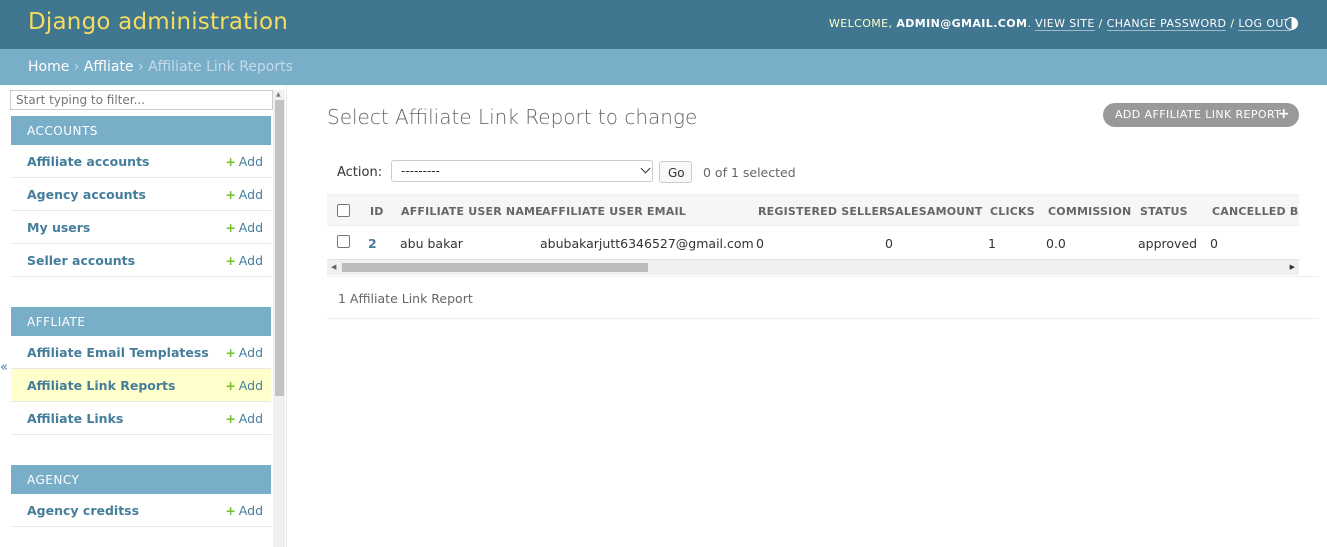 The image size is (1327, 547). What do you see at coordinates (141, 227) in the screenshot?
I see `sidebar-item-my-users: My users + Add` at bounding box center [141, 227].